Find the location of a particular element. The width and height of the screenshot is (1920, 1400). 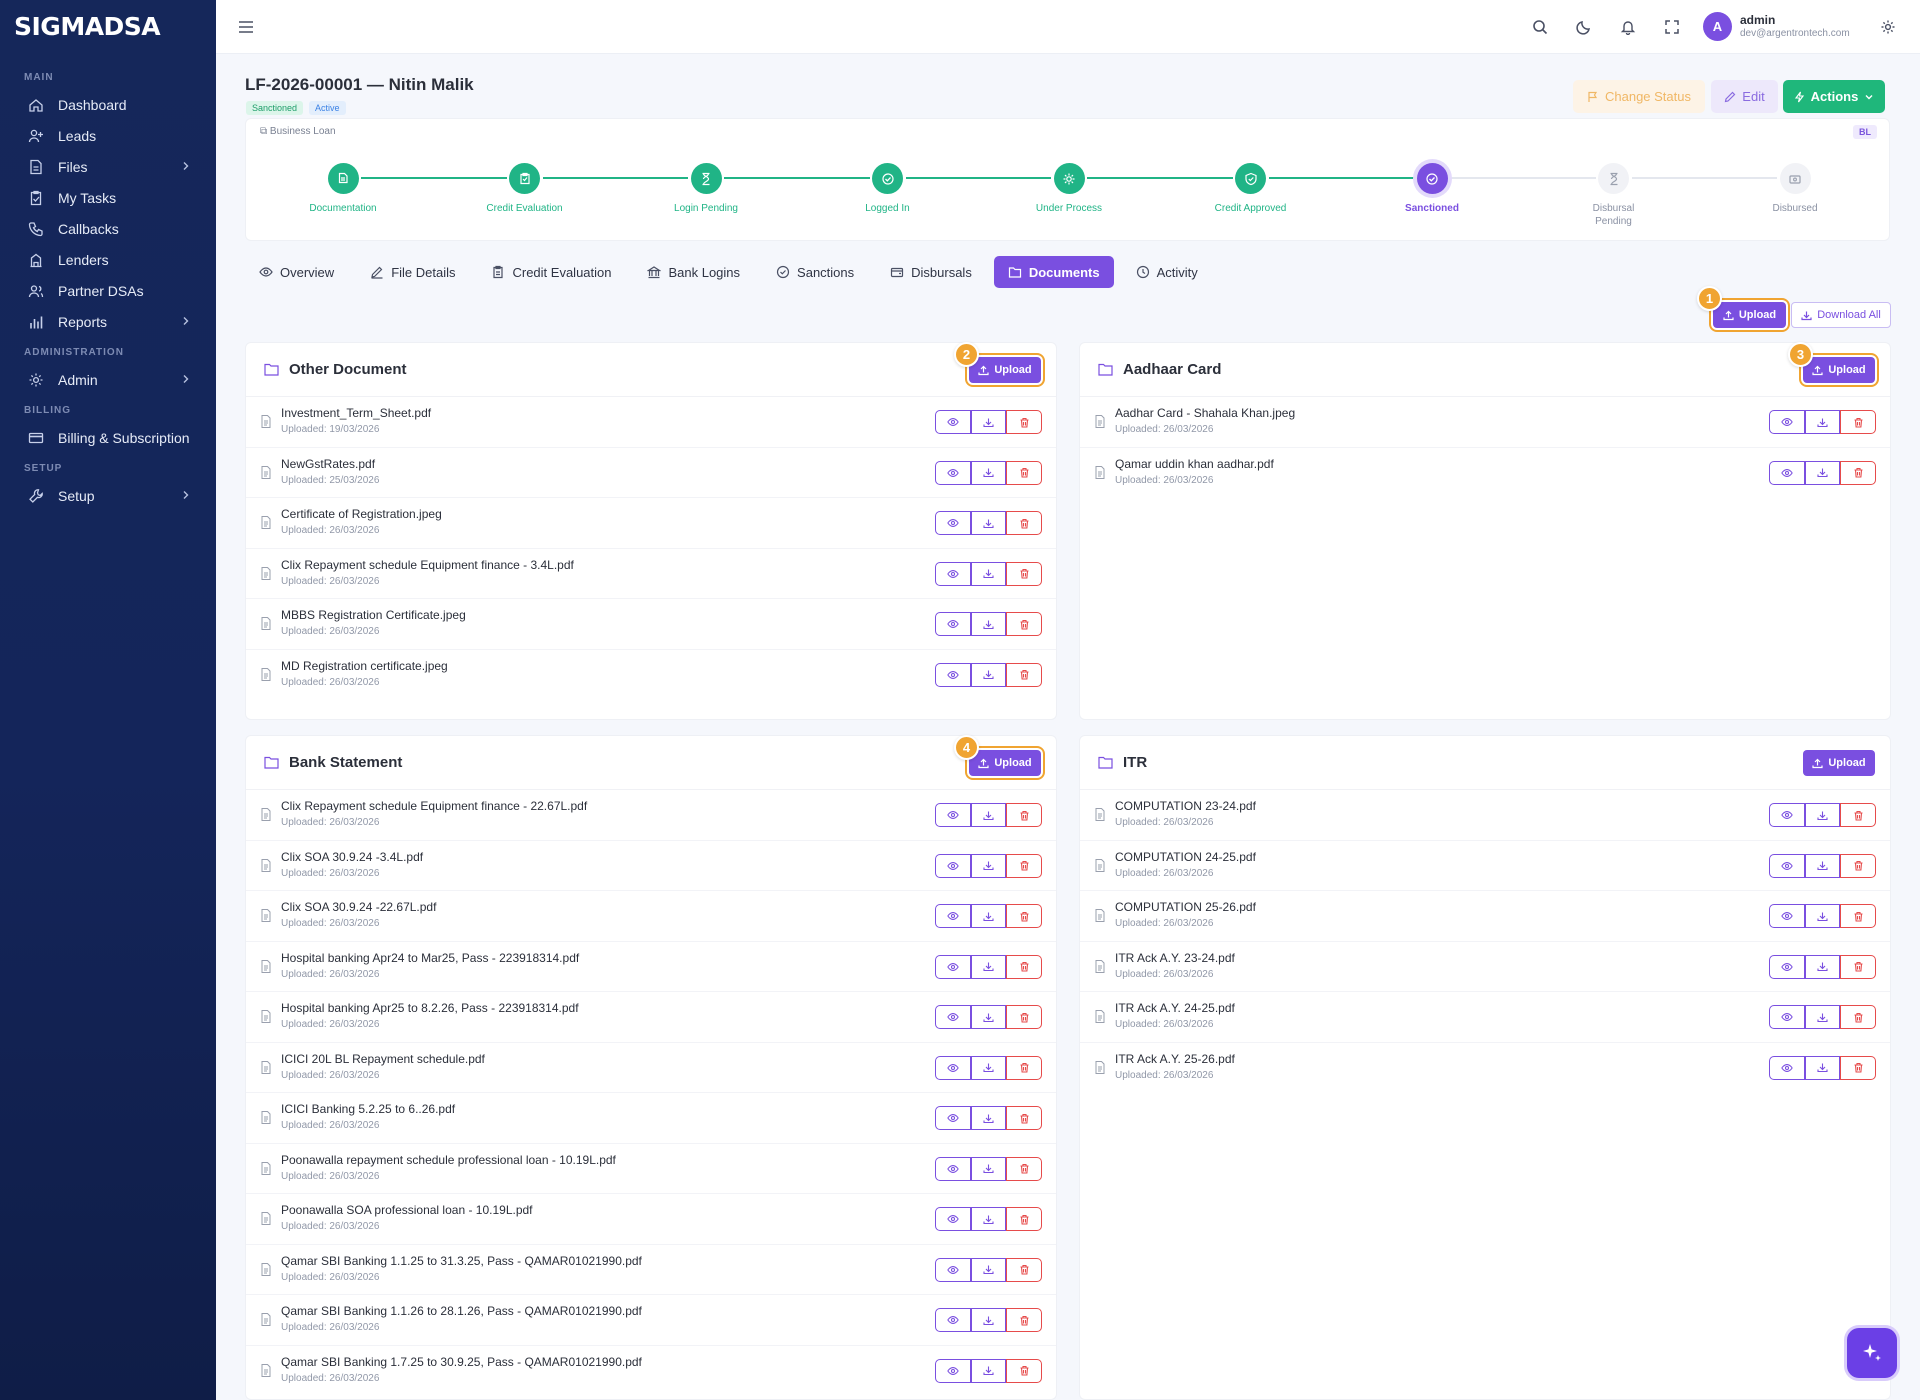

sidebar-item-setup: Setup is located at coordinates (108, 495).